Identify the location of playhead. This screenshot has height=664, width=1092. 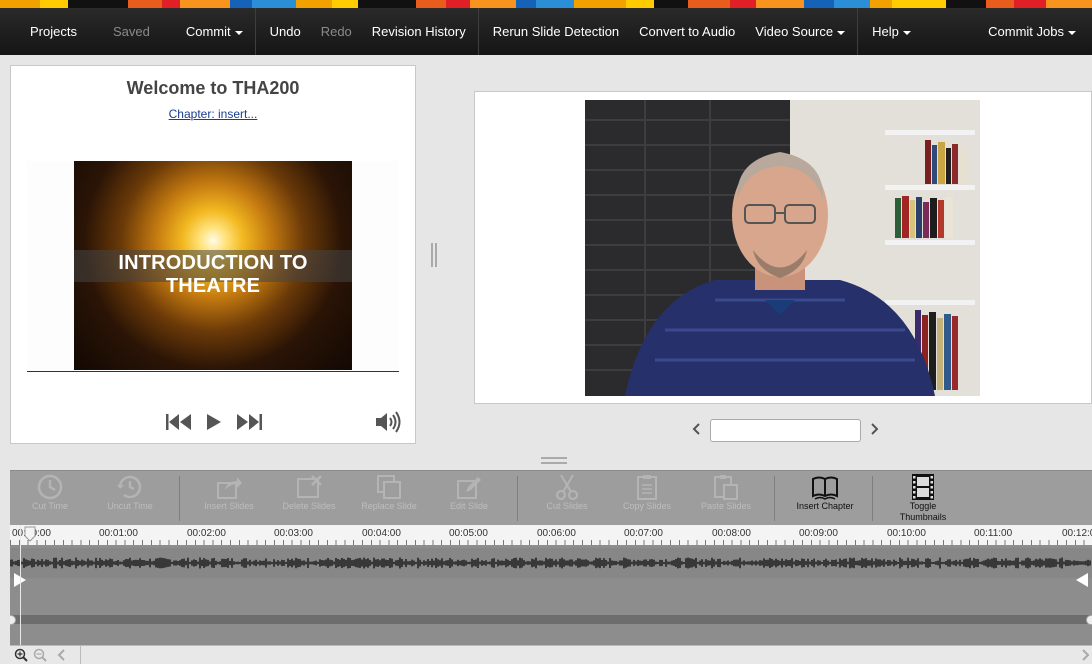
(20, 585).